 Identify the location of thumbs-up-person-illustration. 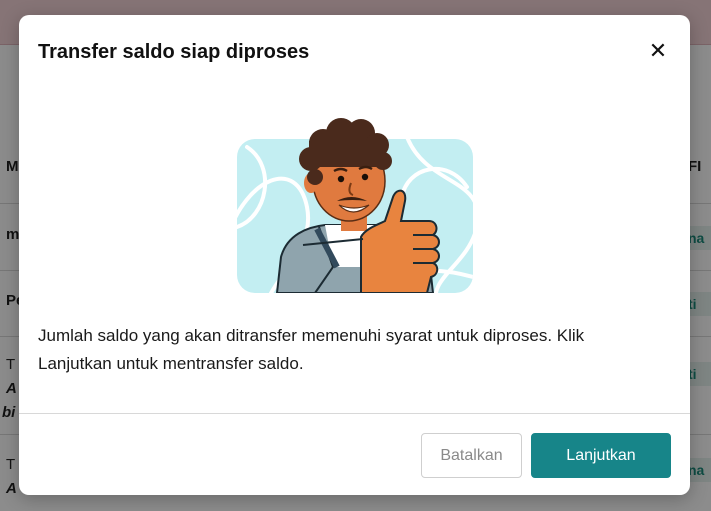
(355, 205).